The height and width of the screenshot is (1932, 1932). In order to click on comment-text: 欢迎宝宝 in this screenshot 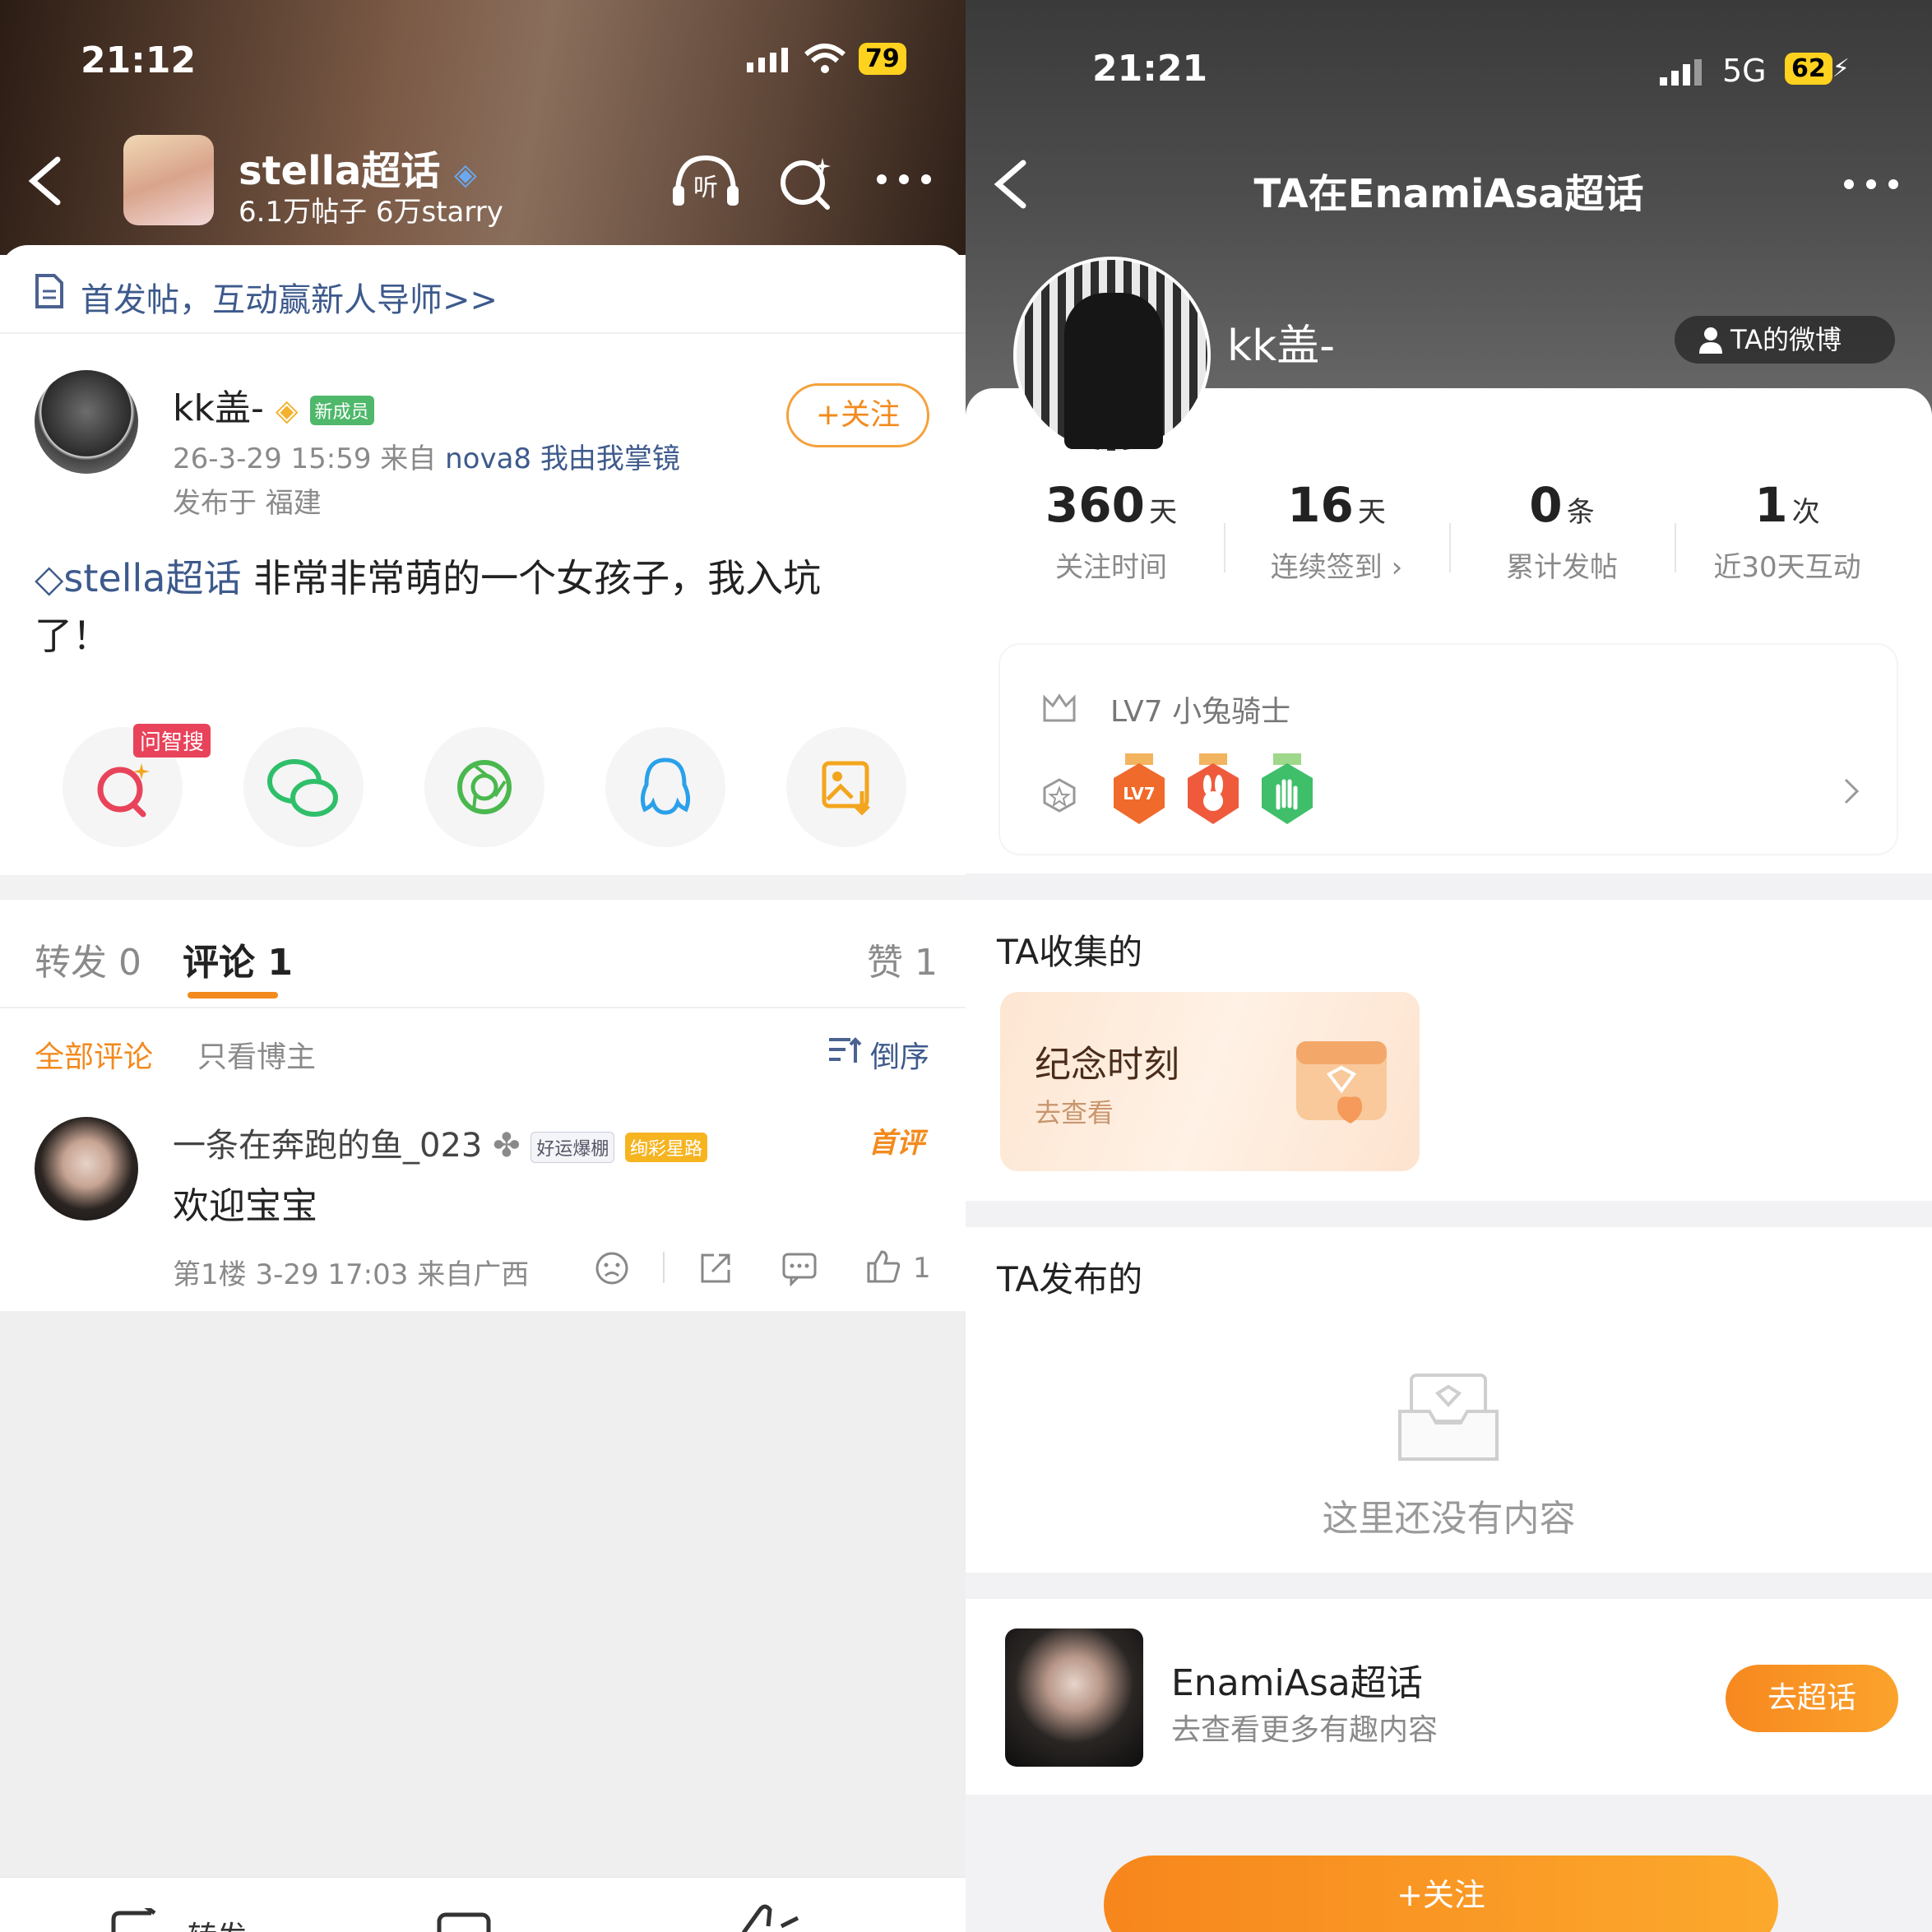, I will do `click(245, 1206)`.